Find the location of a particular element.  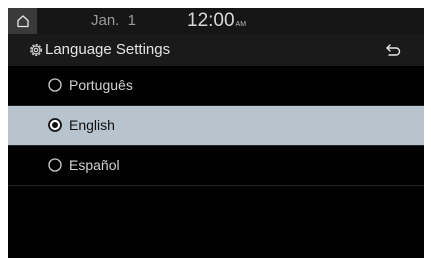

radio-selected-icon is located at coordinates (55, 125).